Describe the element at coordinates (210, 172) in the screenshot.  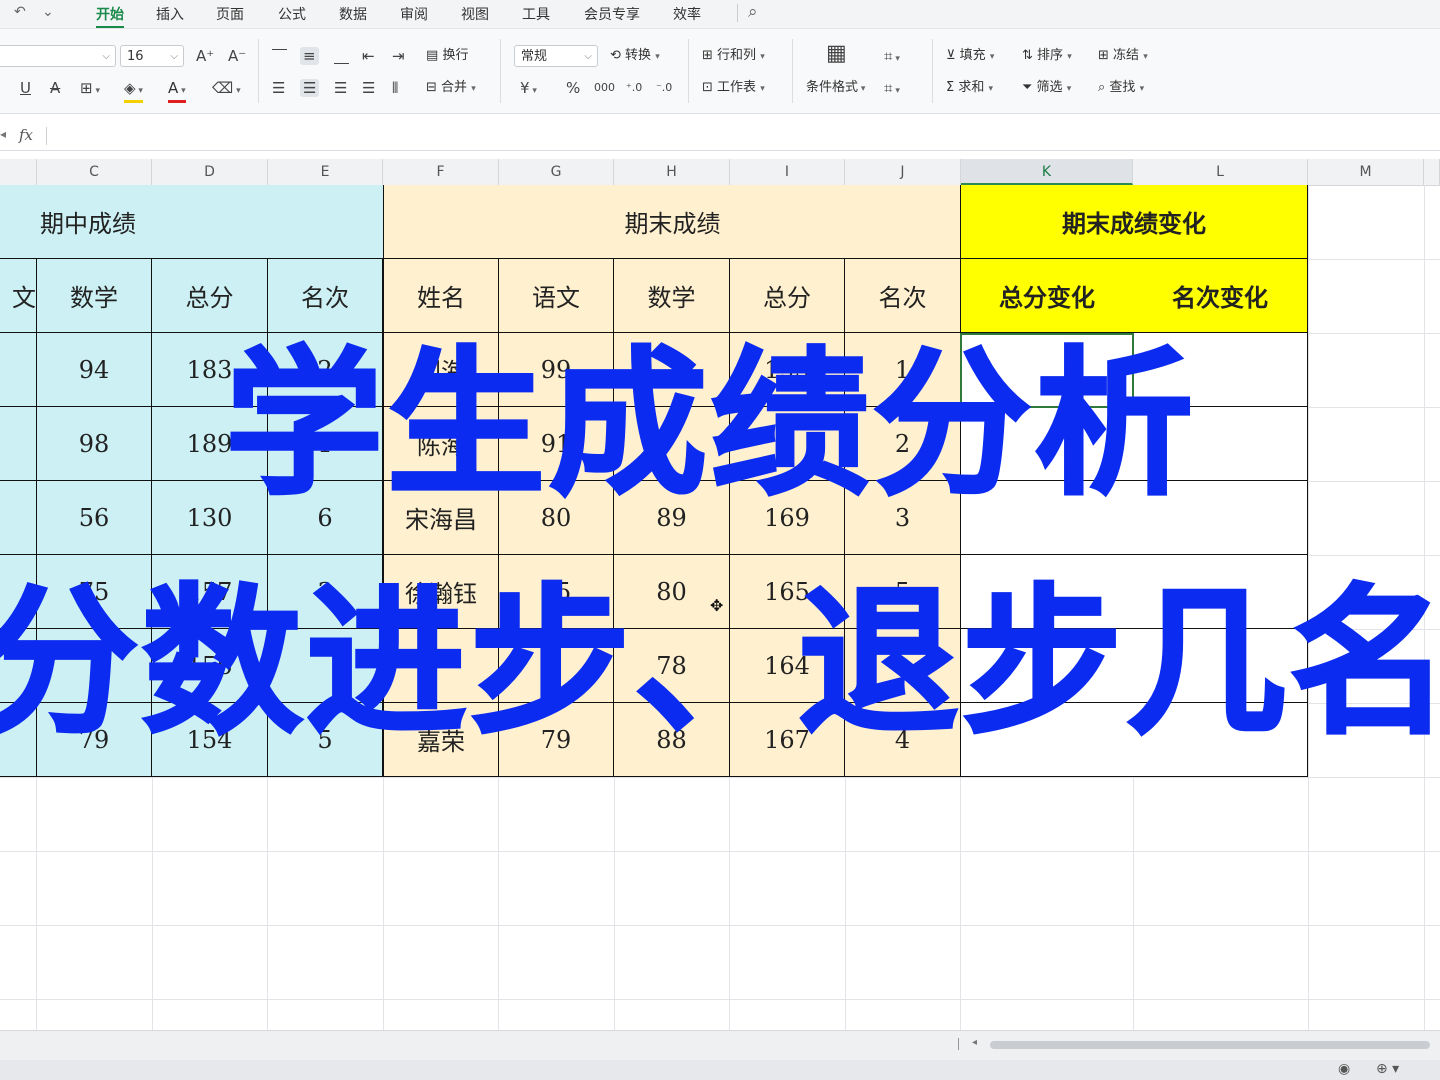
I see `column-header-d: D` at that location.